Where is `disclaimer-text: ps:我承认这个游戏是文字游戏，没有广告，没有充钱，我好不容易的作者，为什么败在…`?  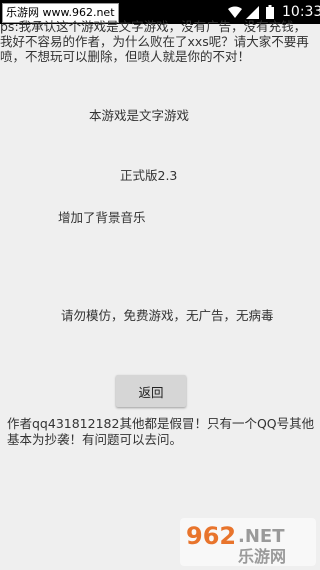
disclaimer-text: ps:我承认这个游戏是文字游戏，没有广告，没有充钱，我好不容易的作者，为什么败在… is located at coordinates (154, 41).